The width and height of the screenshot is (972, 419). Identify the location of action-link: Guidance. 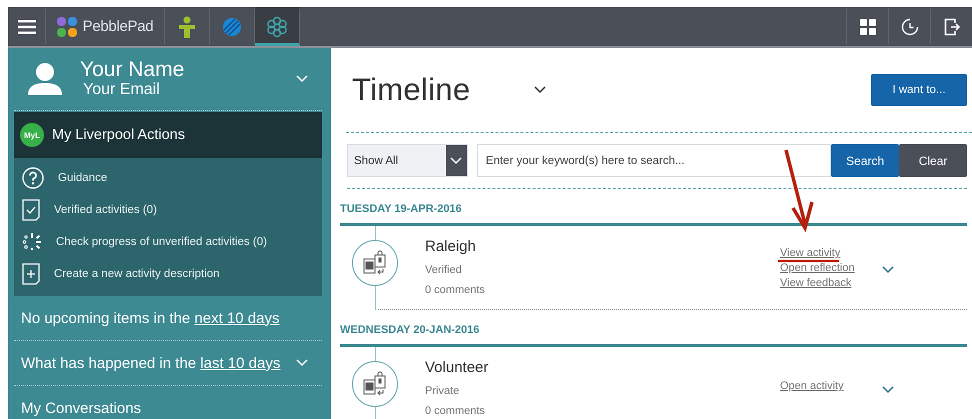
(83, 178).